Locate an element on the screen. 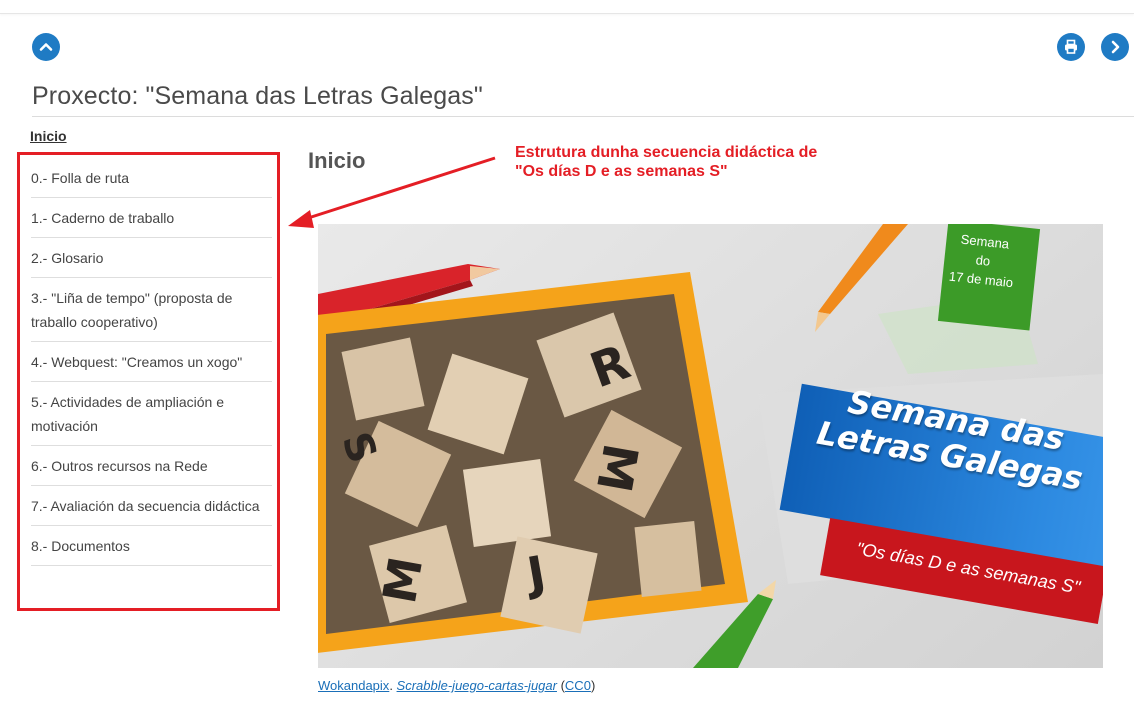 This screenshot has height=717, width=1134. toc-item-outros-recursos: 6.- Outros recursos na Rede is located at coordinates (151, 466).